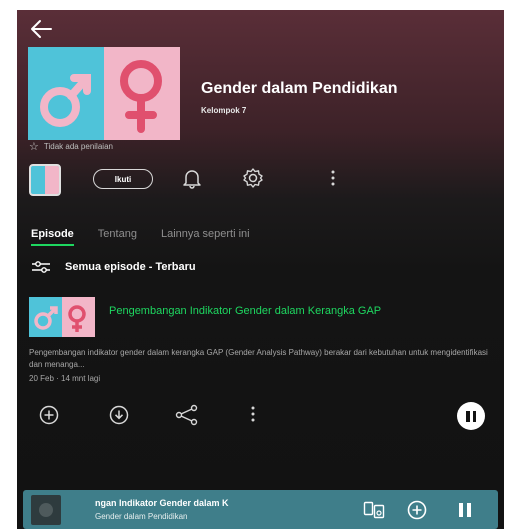 This screenshot has width=513, height=529. I want to click on gear-icon, so click(253, 178).